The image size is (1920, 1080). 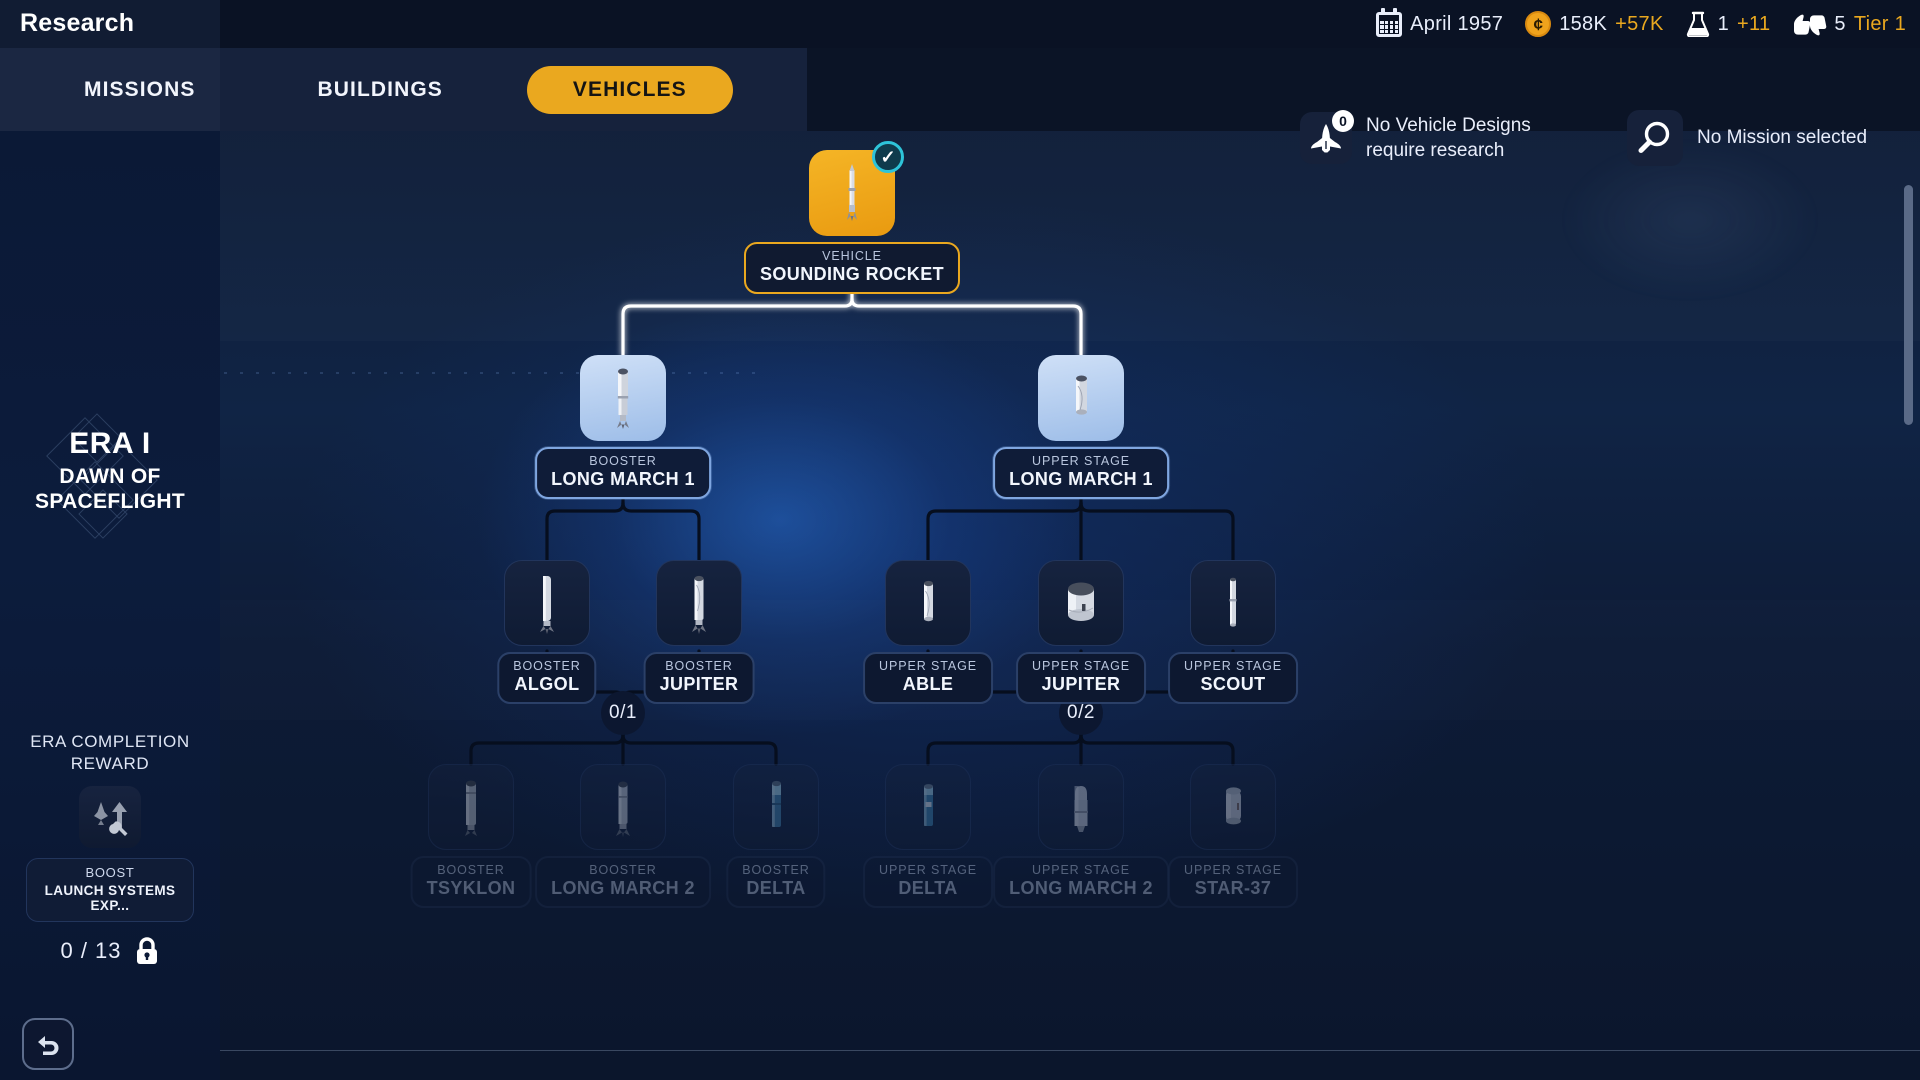 I want to click on reward-label-line2: REWARD, so click(x=110, y=763).